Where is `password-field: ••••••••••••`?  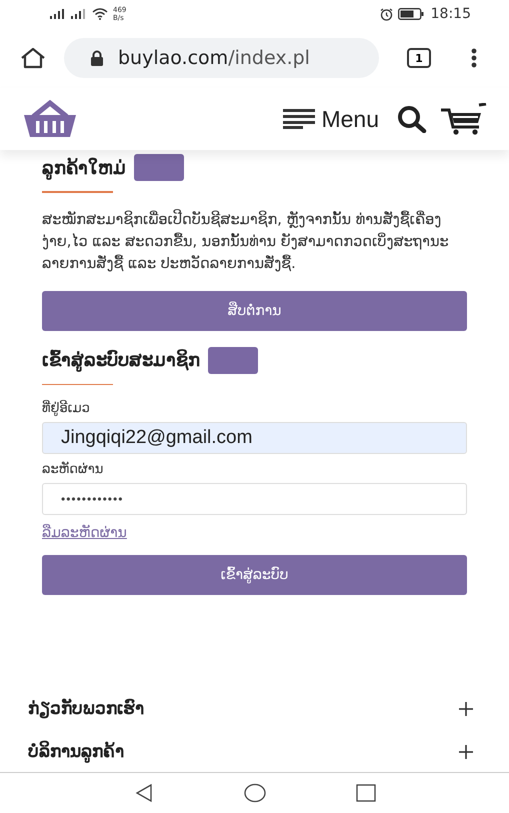
password-field: •••••••••••• is located at coordinates (254, 499).